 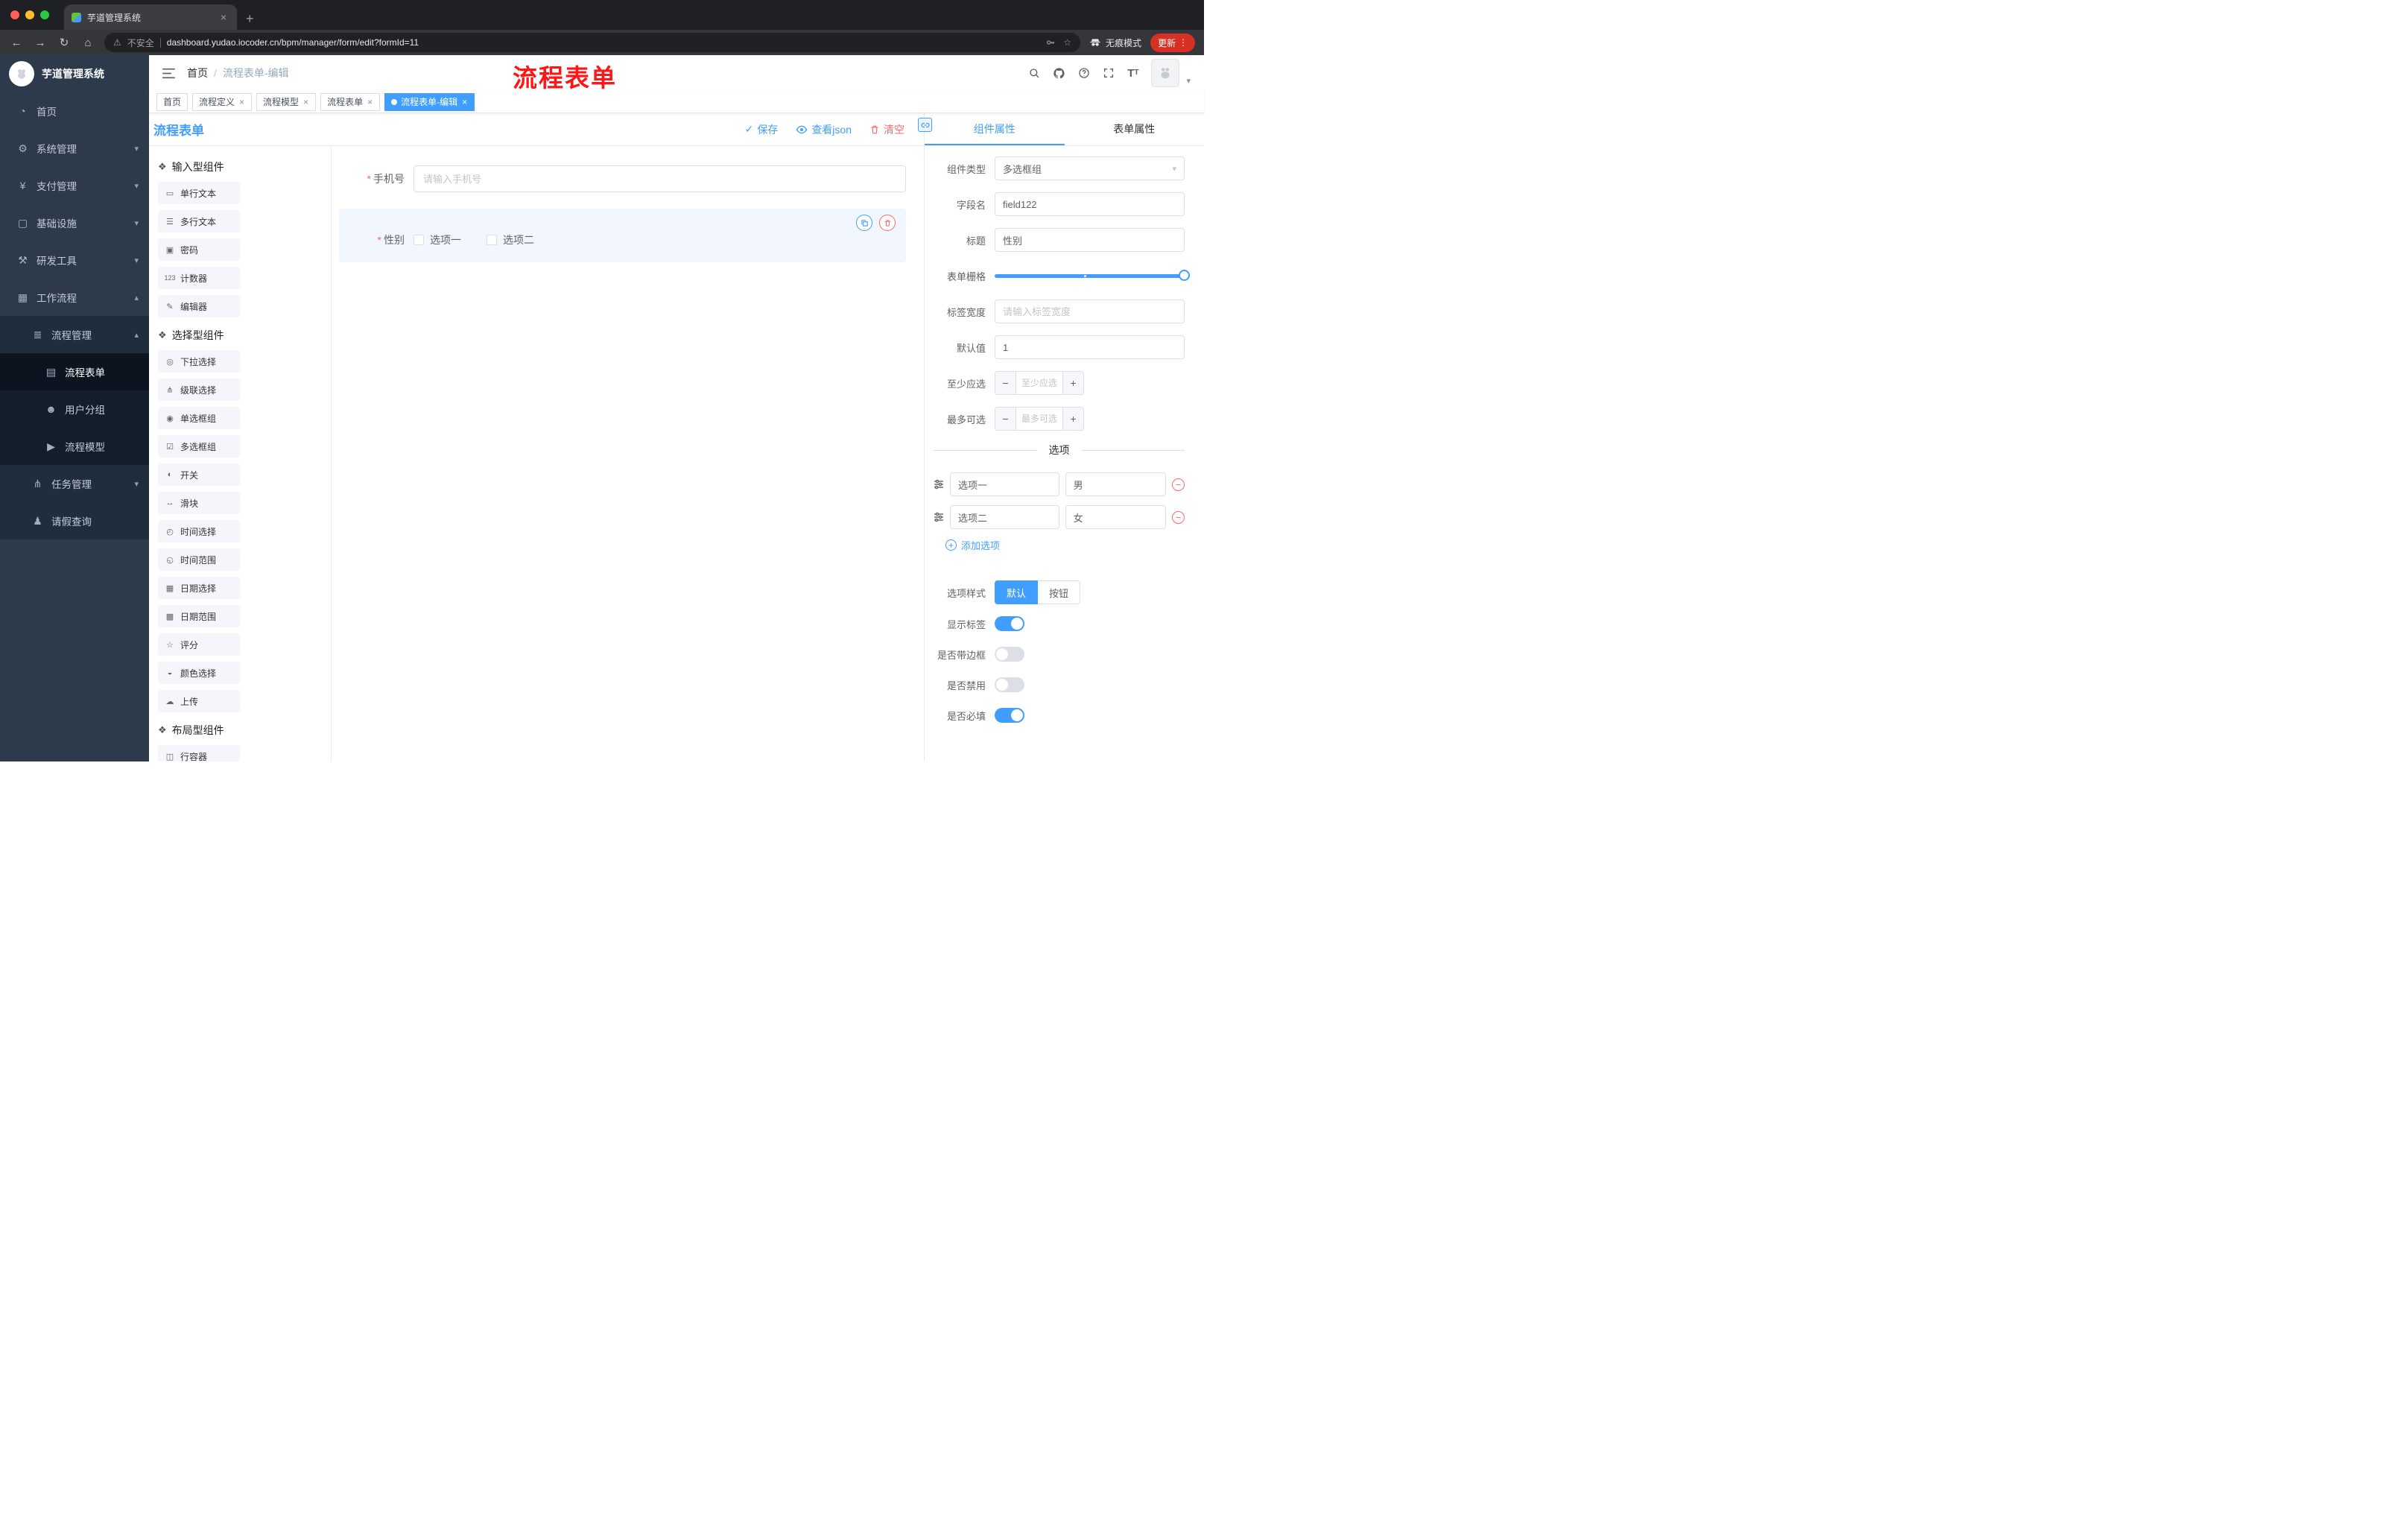 I want to click on tab-close-icon: ×, so click(x=223, y=17).